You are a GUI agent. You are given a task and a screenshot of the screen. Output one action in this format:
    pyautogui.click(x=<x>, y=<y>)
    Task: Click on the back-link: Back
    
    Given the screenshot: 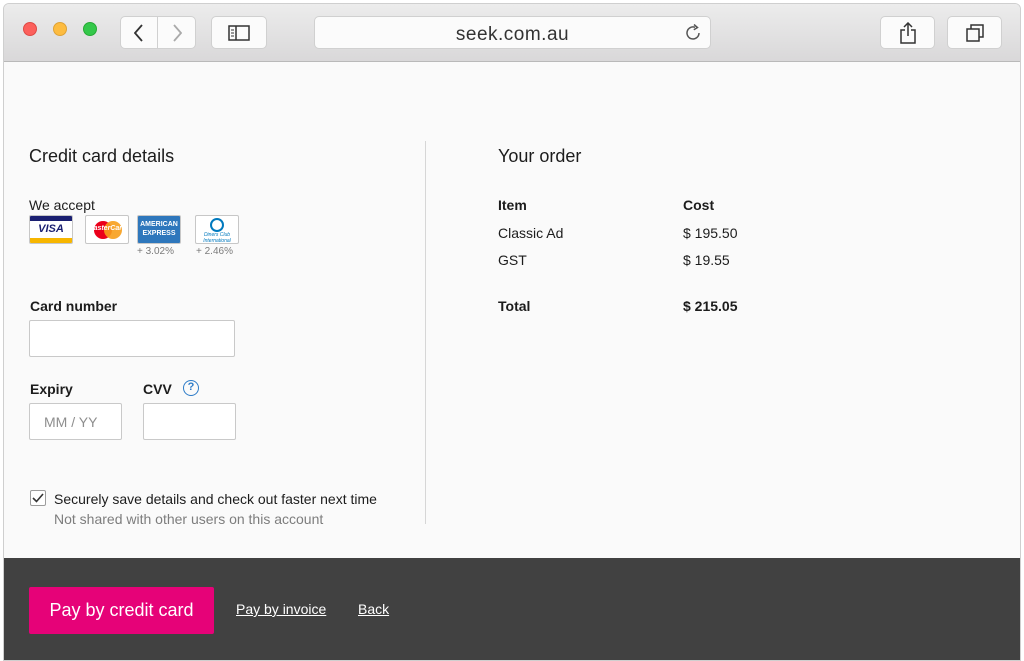 What is the action you would take?
    pyautogui.click(x=373, y=609)
    